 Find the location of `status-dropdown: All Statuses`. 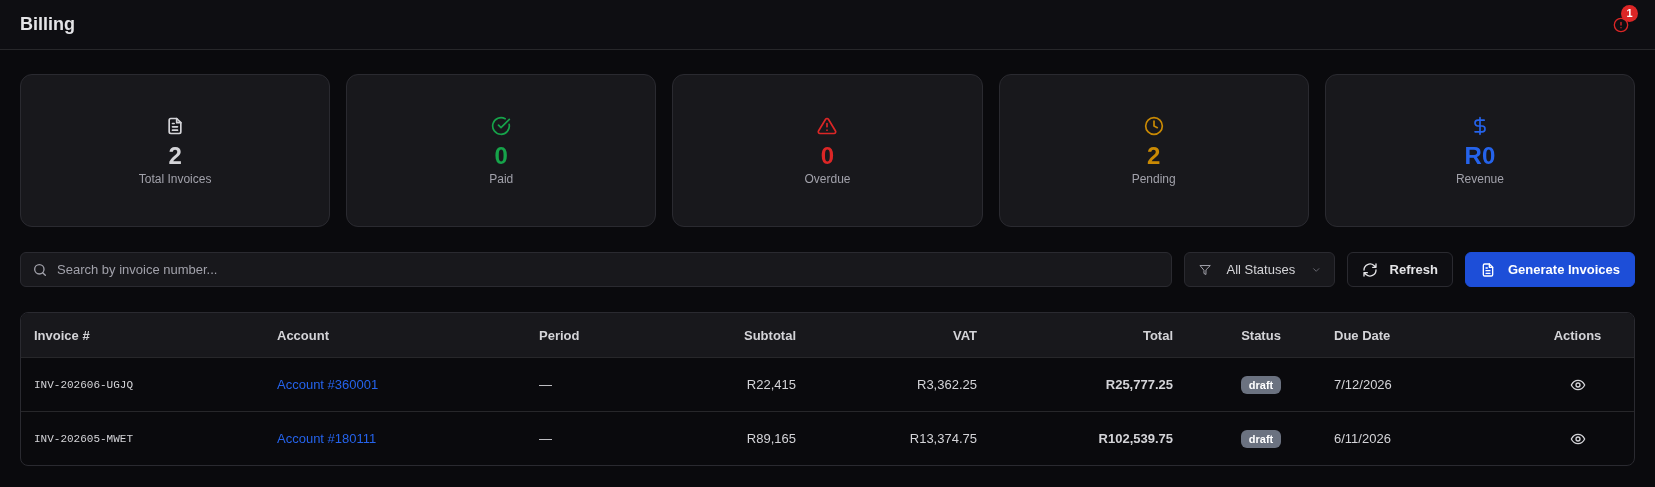

status-dropdown: All Statuses is located at coordinates (1259, 269).